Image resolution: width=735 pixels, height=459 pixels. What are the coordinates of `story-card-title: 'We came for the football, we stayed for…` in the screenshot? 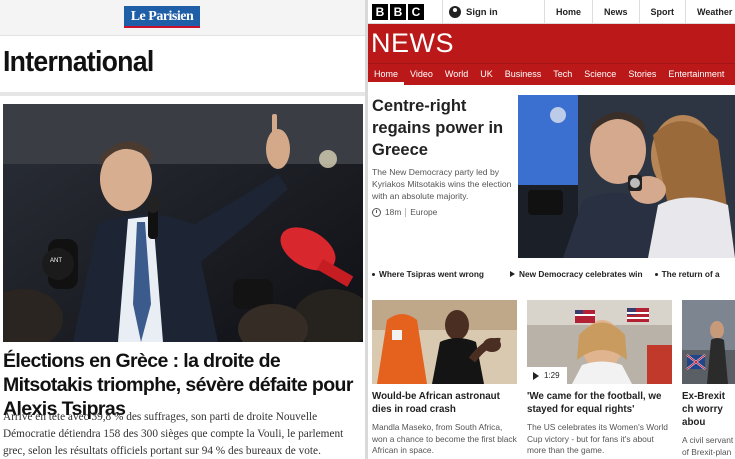 It's located at (599, 403).